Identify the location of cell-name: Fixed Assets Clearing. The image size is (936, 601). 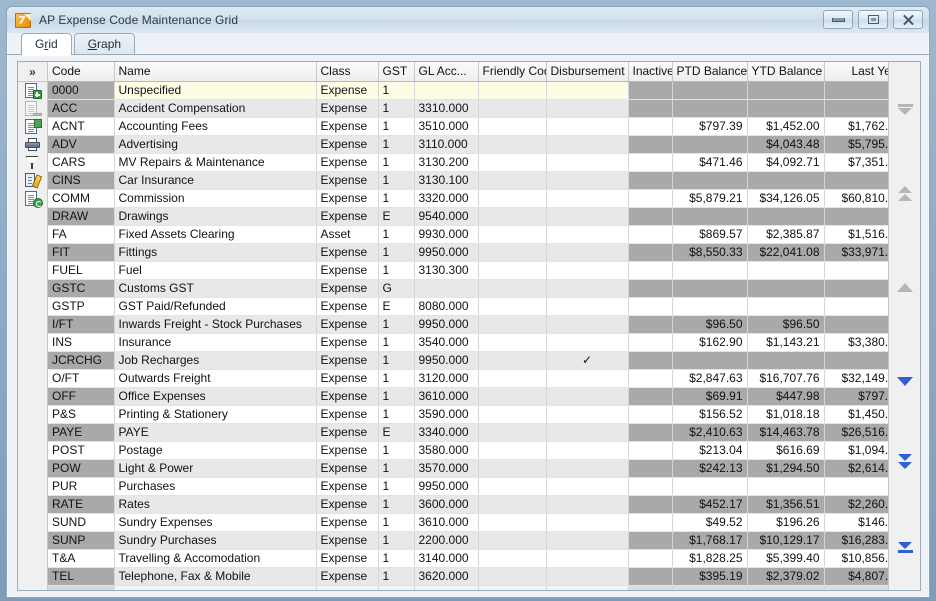
(215, 234).